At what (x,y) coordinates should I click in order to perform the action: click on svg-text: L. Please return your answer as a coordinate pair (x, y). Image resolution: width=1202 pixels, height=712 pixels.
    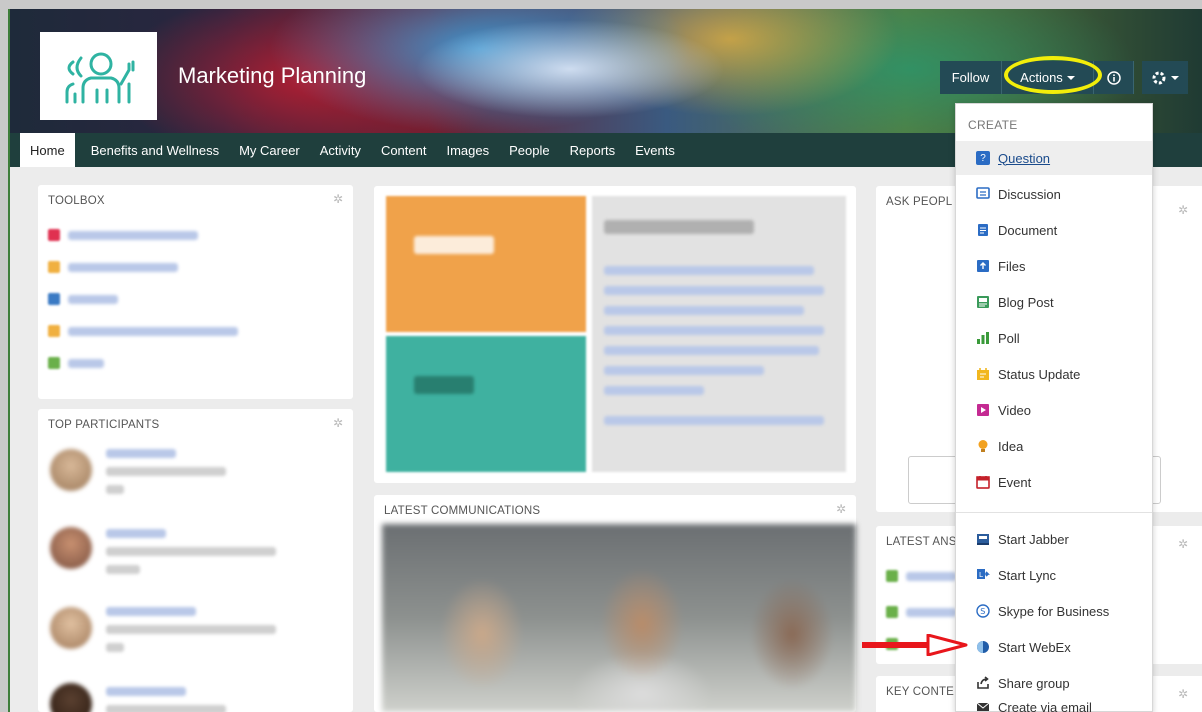
    Looking at the image, I should click on (981, 575).